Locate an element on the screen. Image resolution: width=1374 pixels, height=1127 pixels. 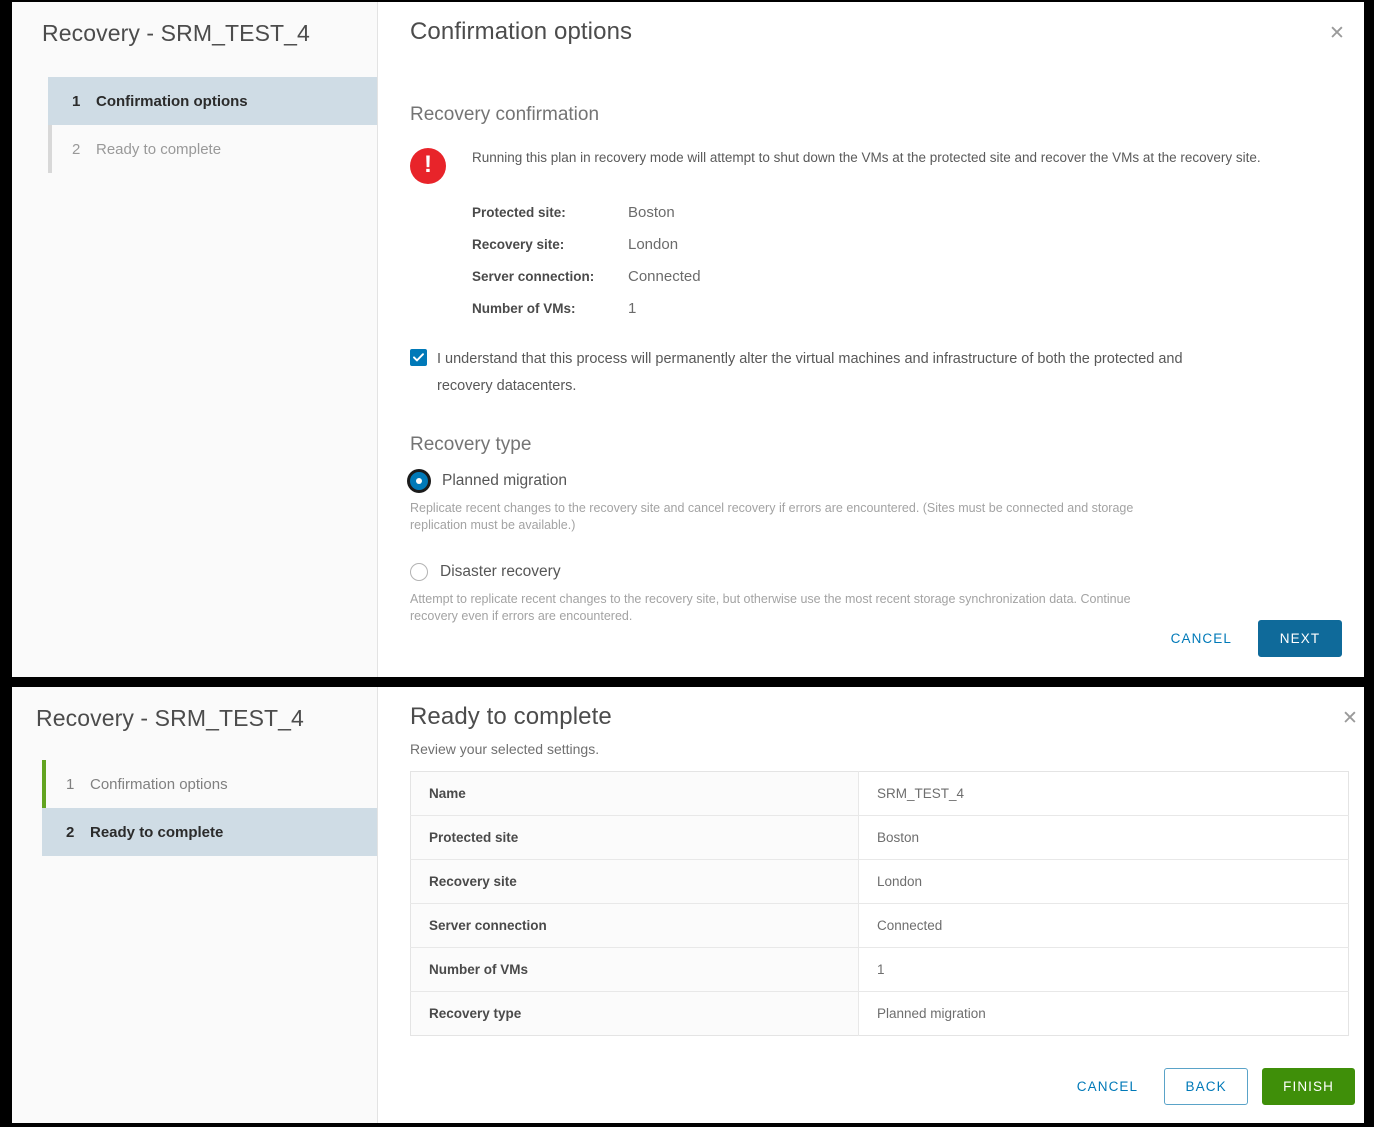
detail-value: London is located at coordinates (653, 244).